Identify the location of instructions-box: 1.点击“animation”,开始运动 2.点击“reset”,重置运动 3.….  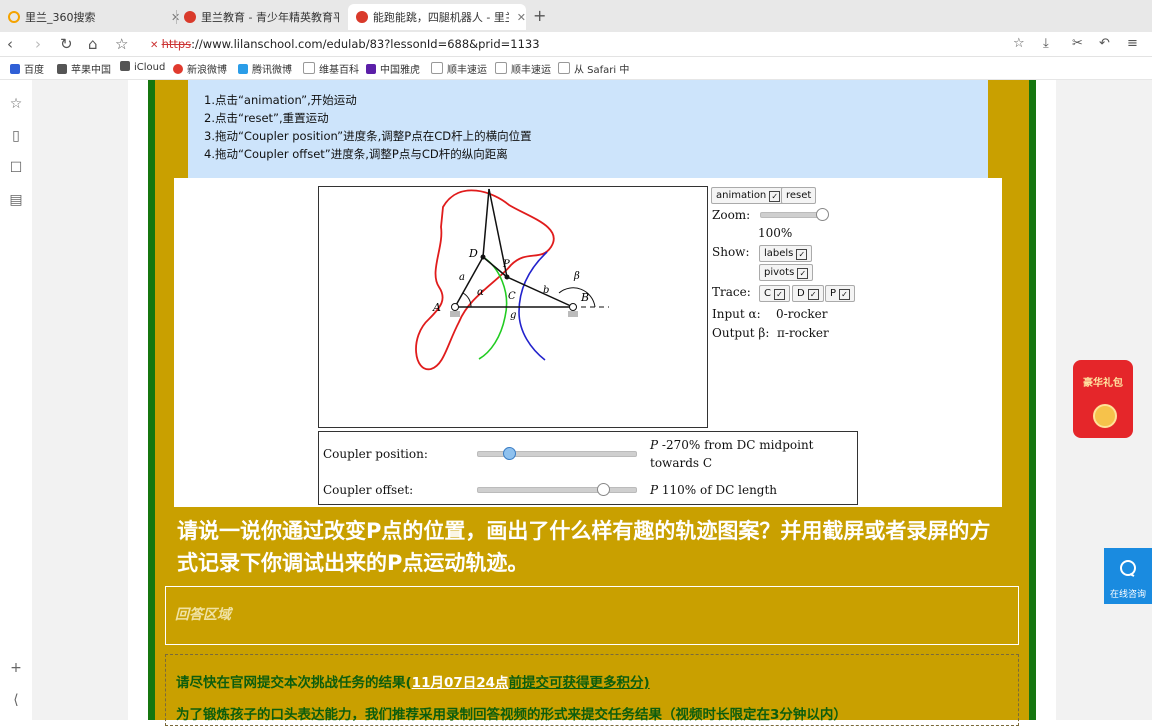
(588, 129).